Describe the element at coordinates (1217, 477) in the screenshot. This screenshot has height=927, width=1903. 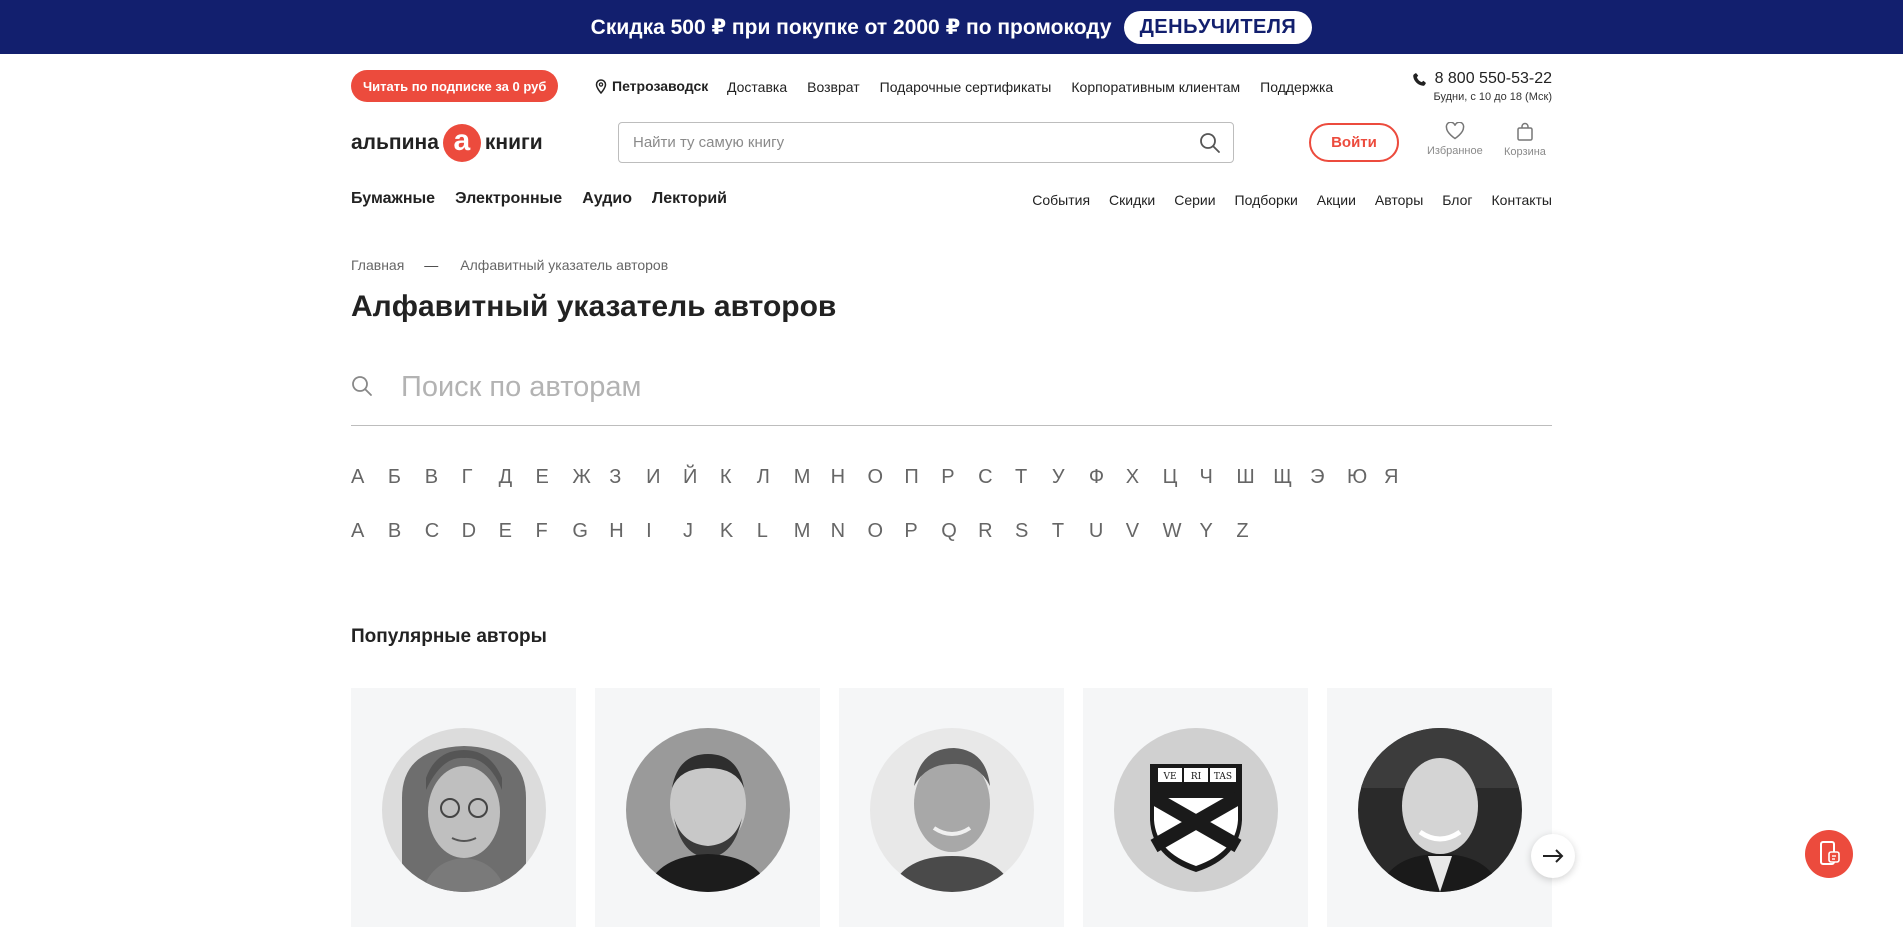
I see `letter-link-ru: Ч` at that location.